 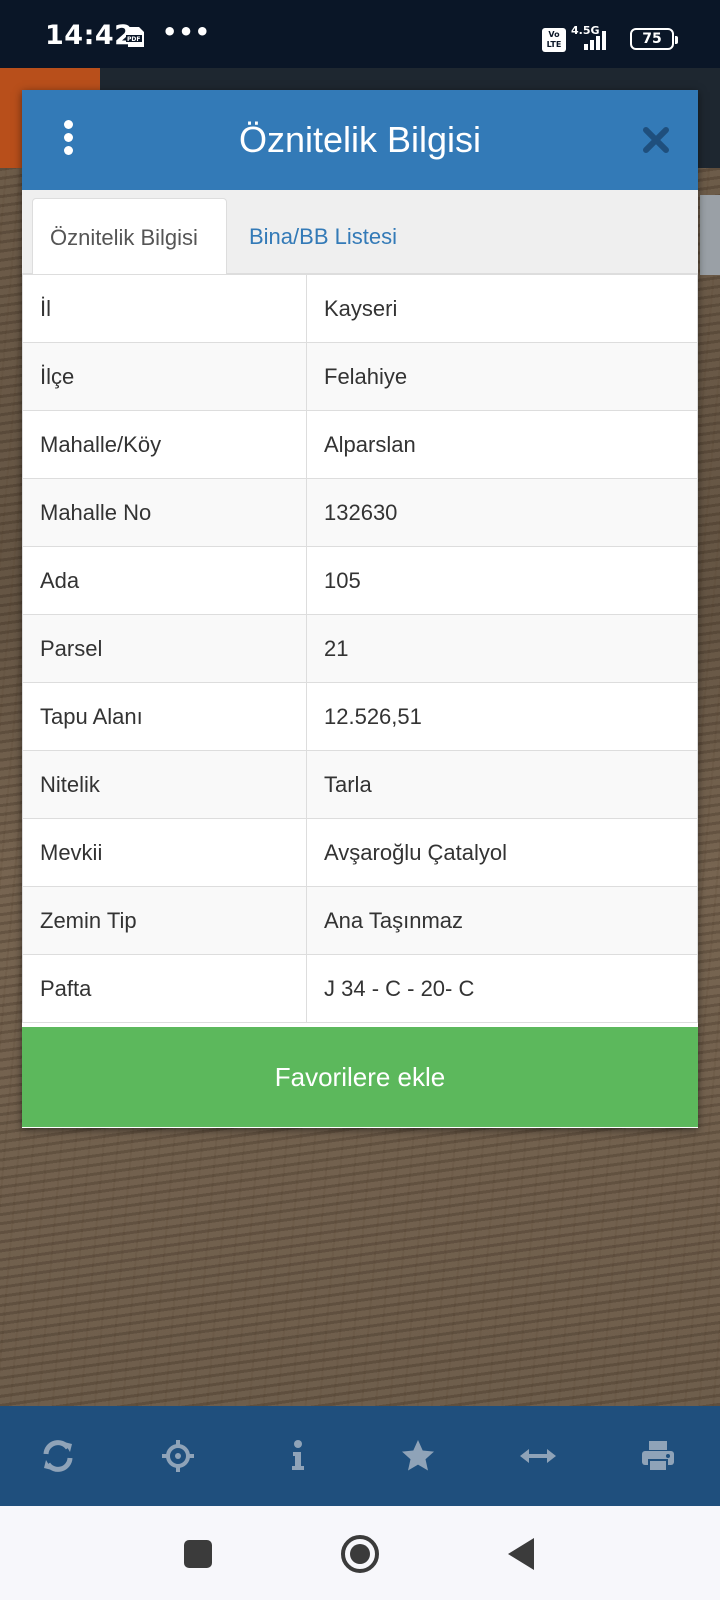 I want to click on row-value: Ana Taşınmaz, so click(x=502, y=920).